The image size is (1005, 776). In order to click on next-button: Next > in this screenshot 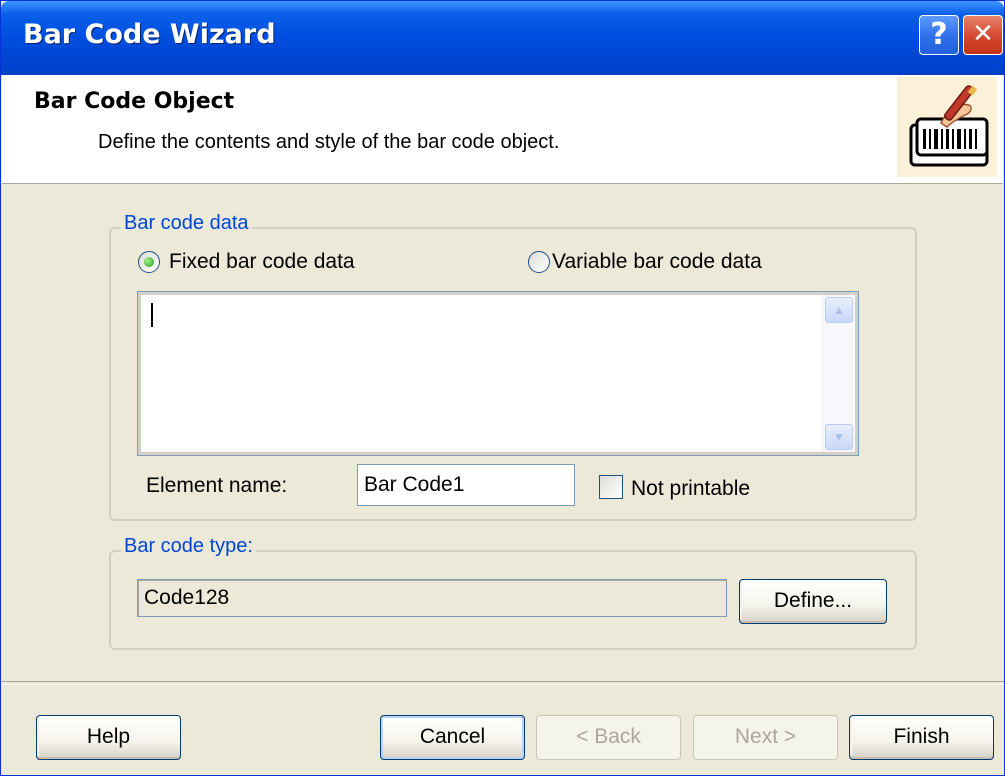, I will do `click(765, 737)`.